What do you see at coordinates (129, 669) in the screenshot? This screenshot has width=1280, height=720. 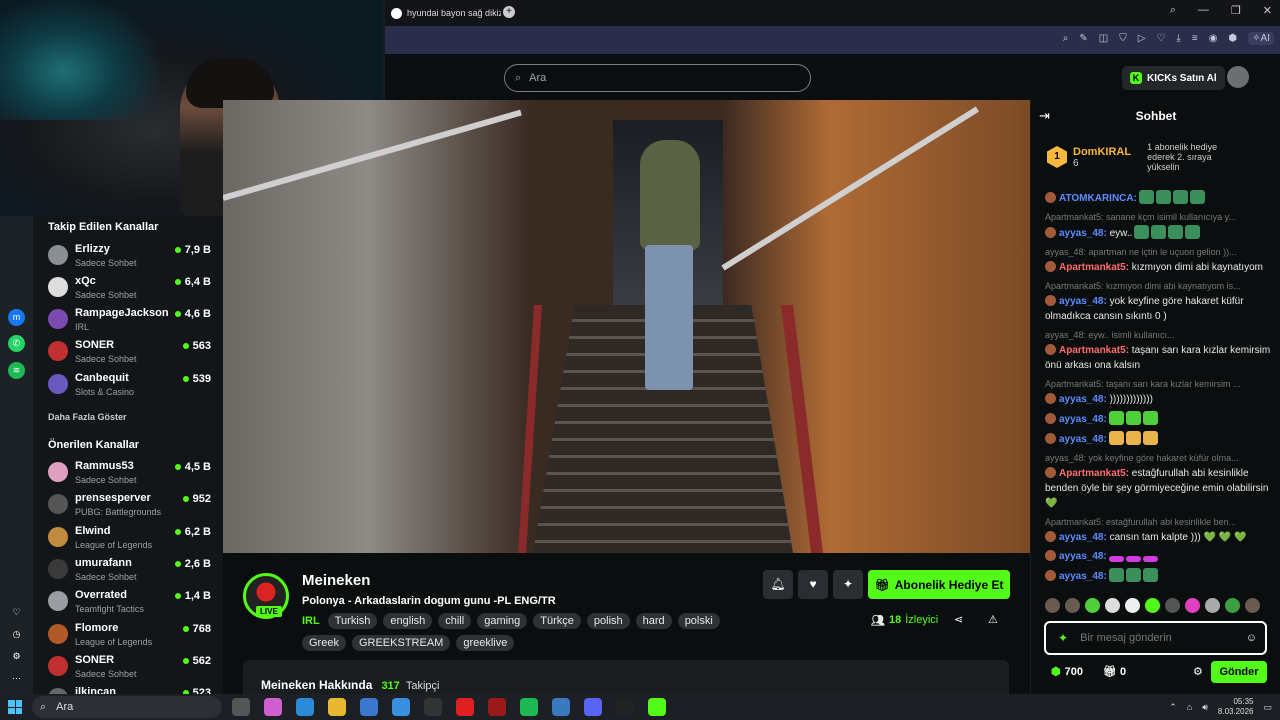 I see `suggested-channel-item: SONER Sadece Sohbet 562` at bounding box center [129, 669].